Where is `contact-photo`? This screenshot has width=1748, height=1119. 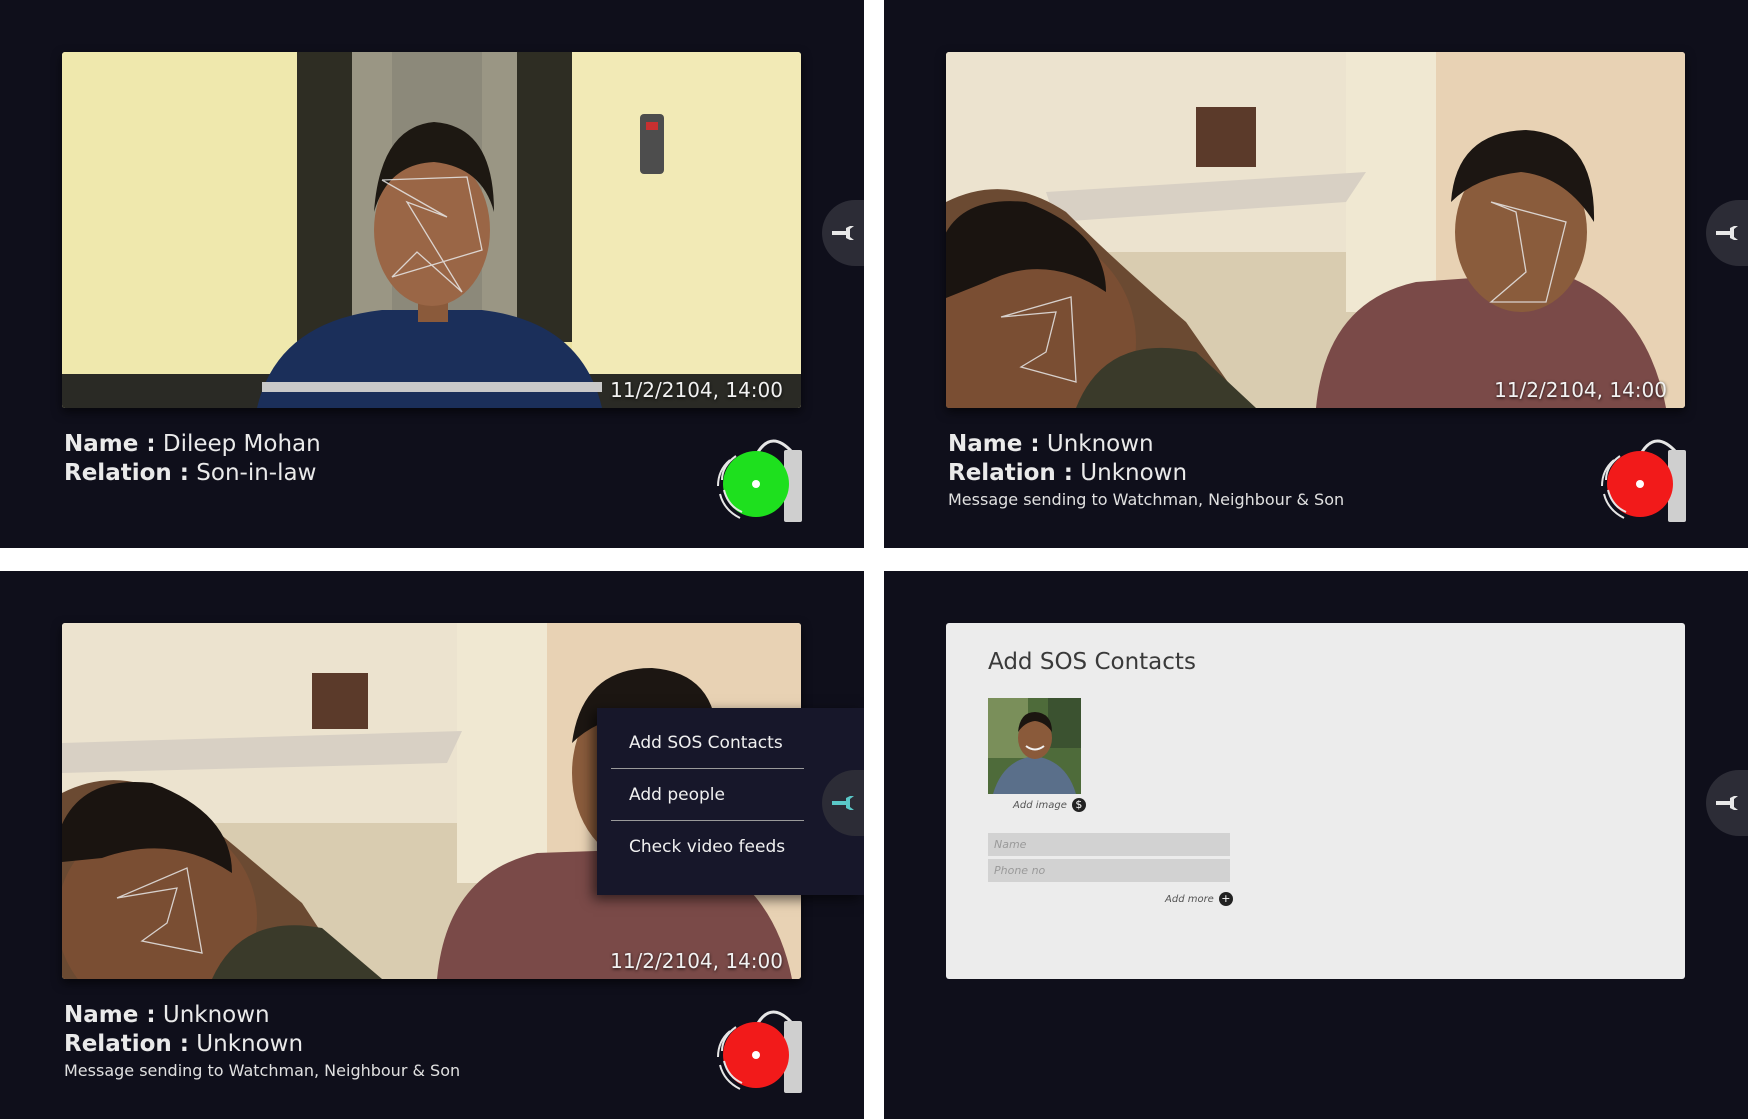
contact-photo is located at coordinates (1034, 746).